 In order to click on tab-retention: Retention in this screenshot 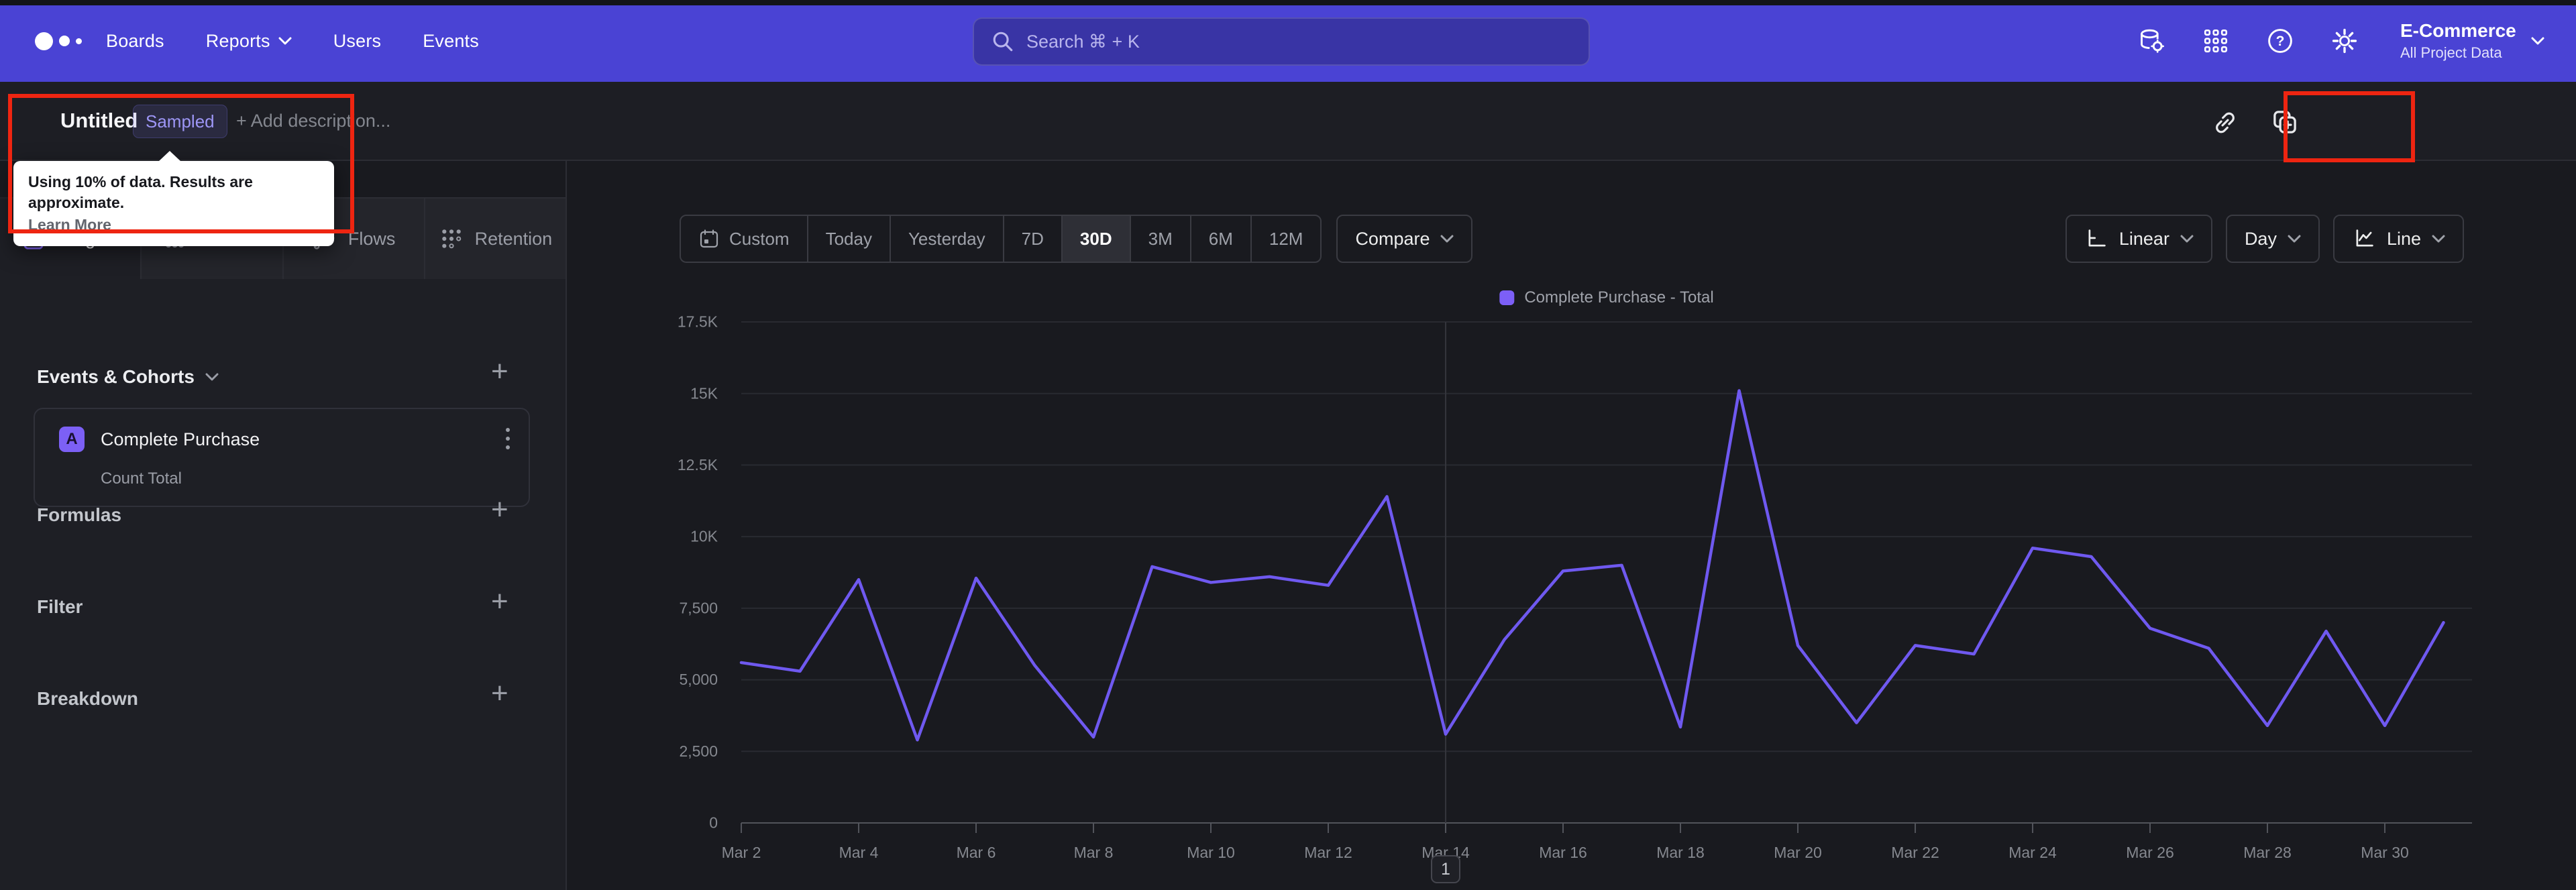, I will do `click(495, 238)`.